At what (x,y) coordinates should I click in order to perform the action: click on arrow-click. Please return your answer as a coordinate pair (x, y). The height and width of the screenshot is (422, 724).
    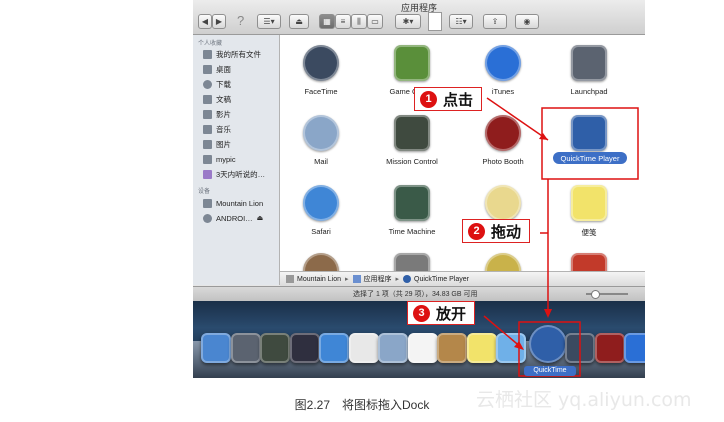
    Looking at the image, I should click on (517, 119).